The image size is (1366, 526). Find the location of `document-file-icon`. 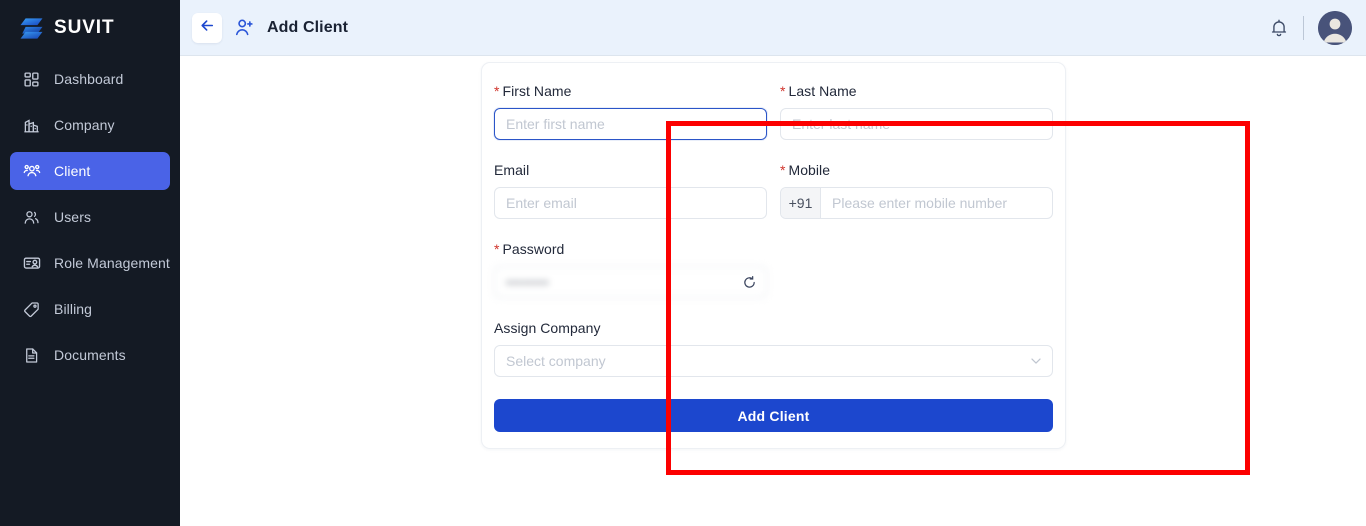

document-file-icon is located at coordinates (31, 355).